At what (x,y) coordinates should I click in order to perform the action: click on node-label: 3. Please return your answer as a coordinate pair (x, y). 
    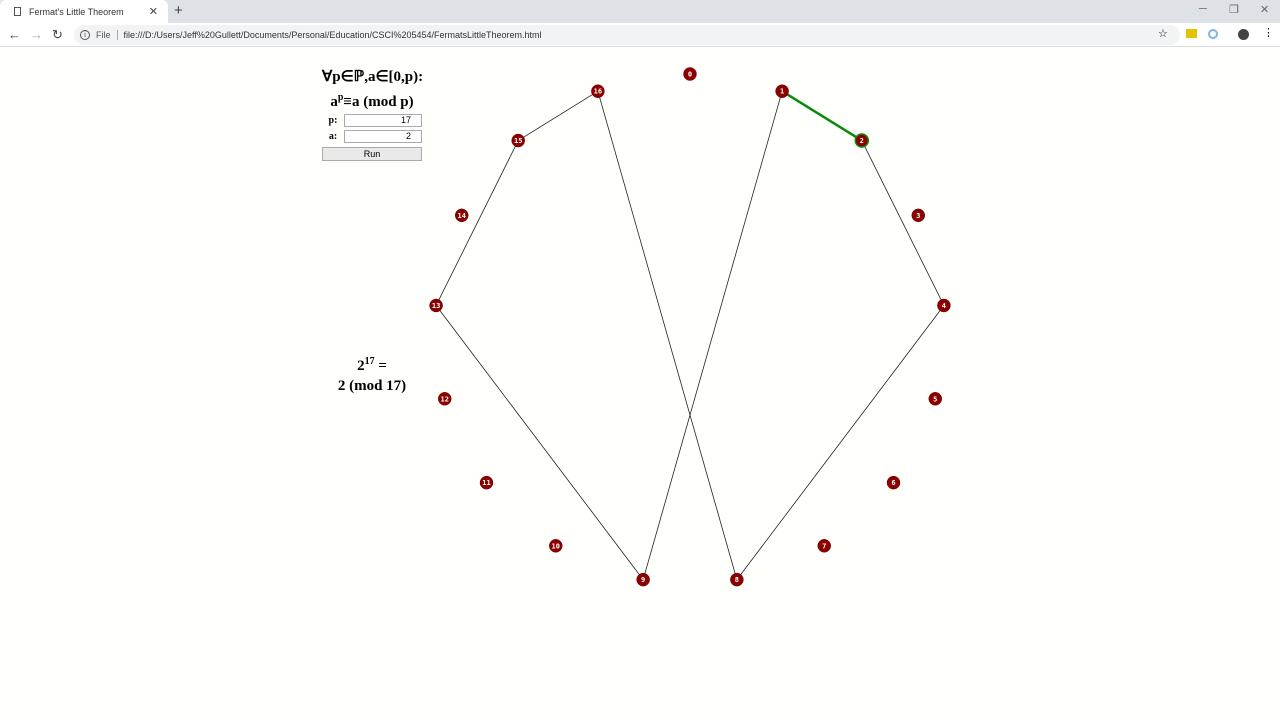
    Looking at the image, I should click on (918, 216).